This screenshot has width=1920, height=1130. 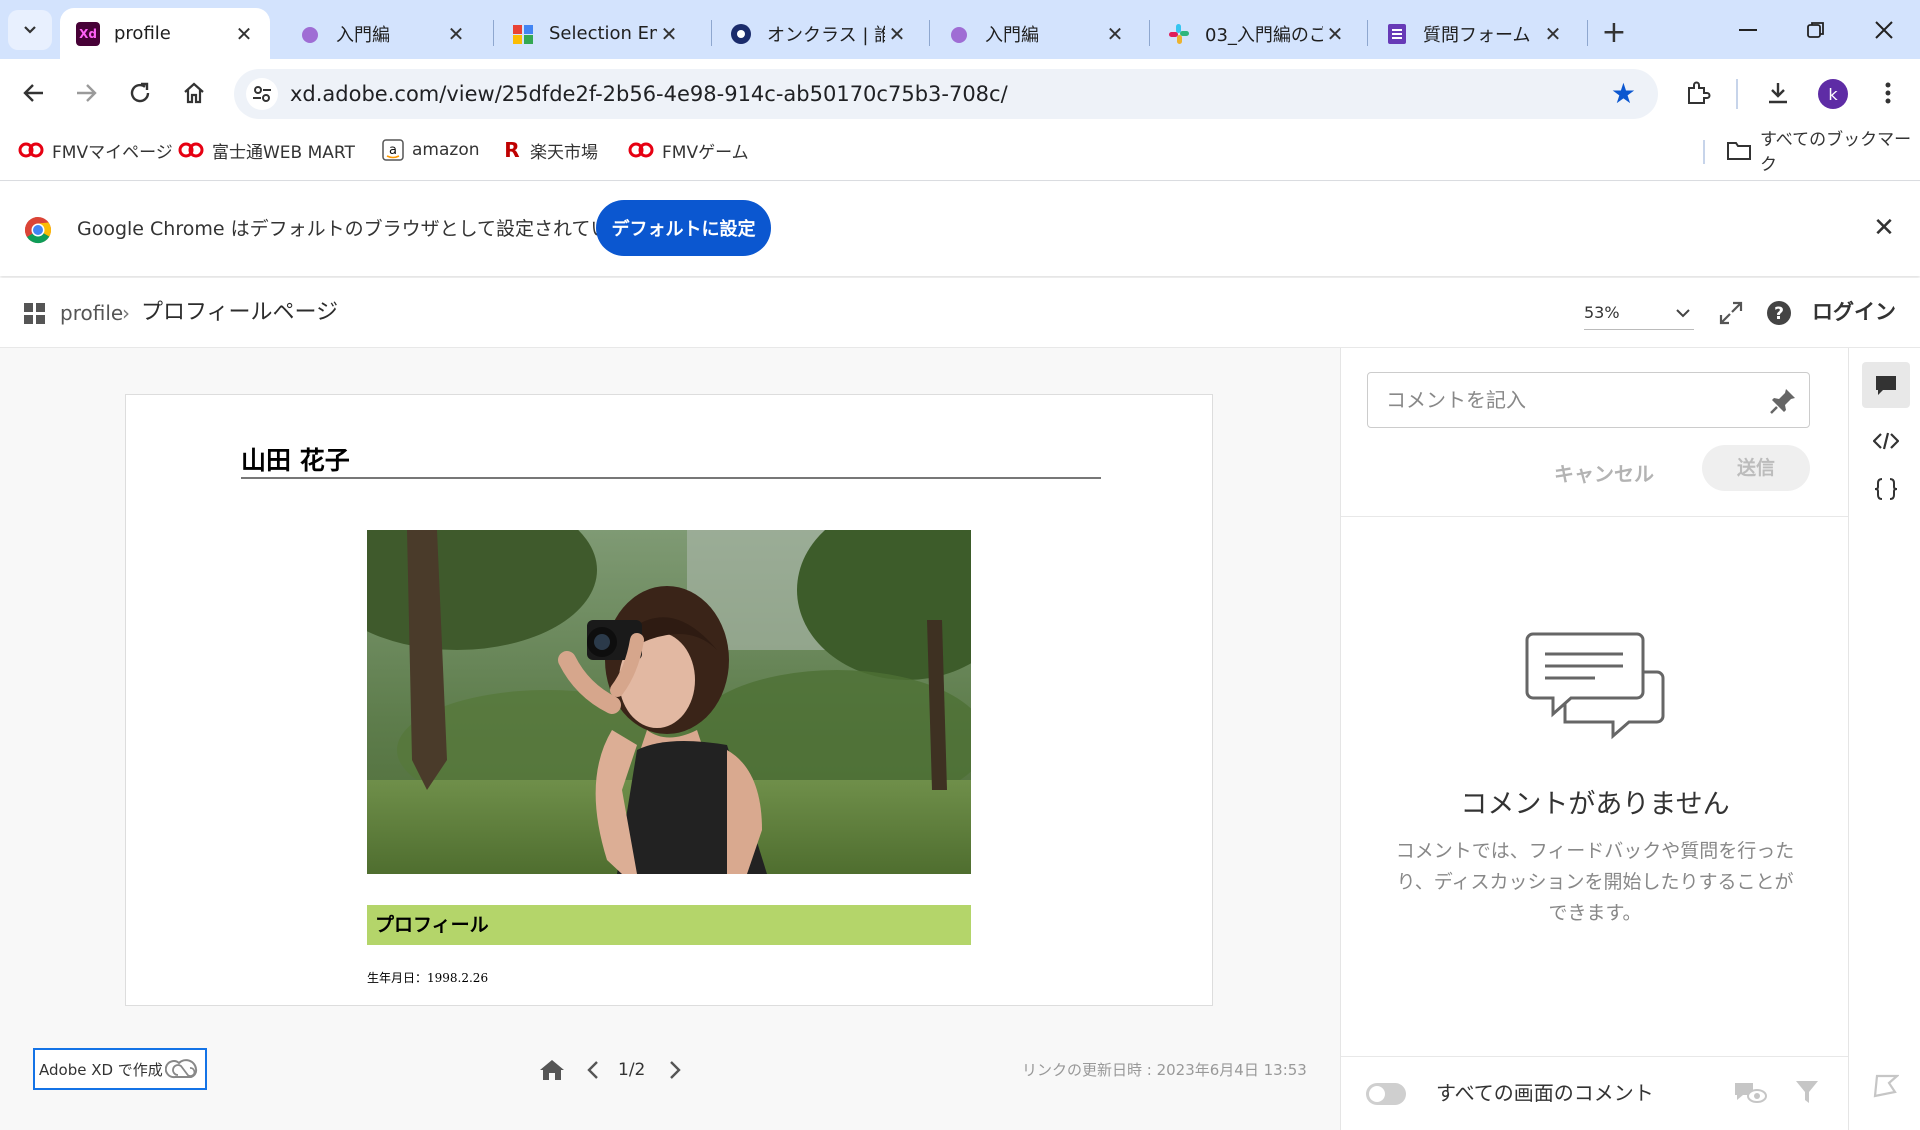 I want to click on tab-title: 入門編, so click(x=363, y=35).